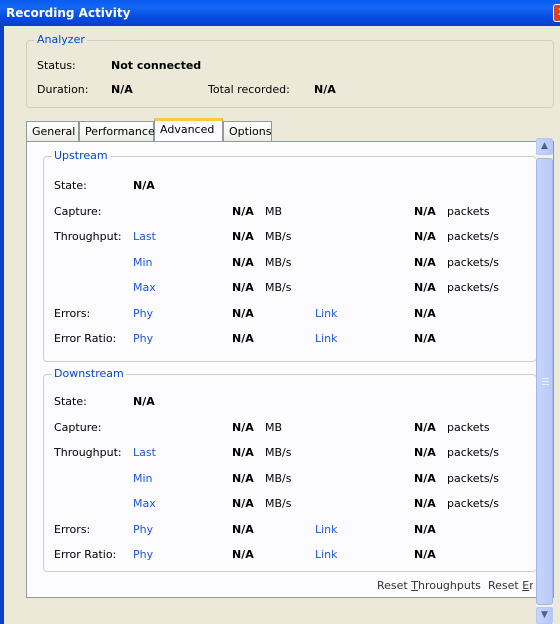 The image size is (560, 624). Describe the element at coordinates (144, 503) in the screenshot. I see `downstream-max-label: Max` at that location.